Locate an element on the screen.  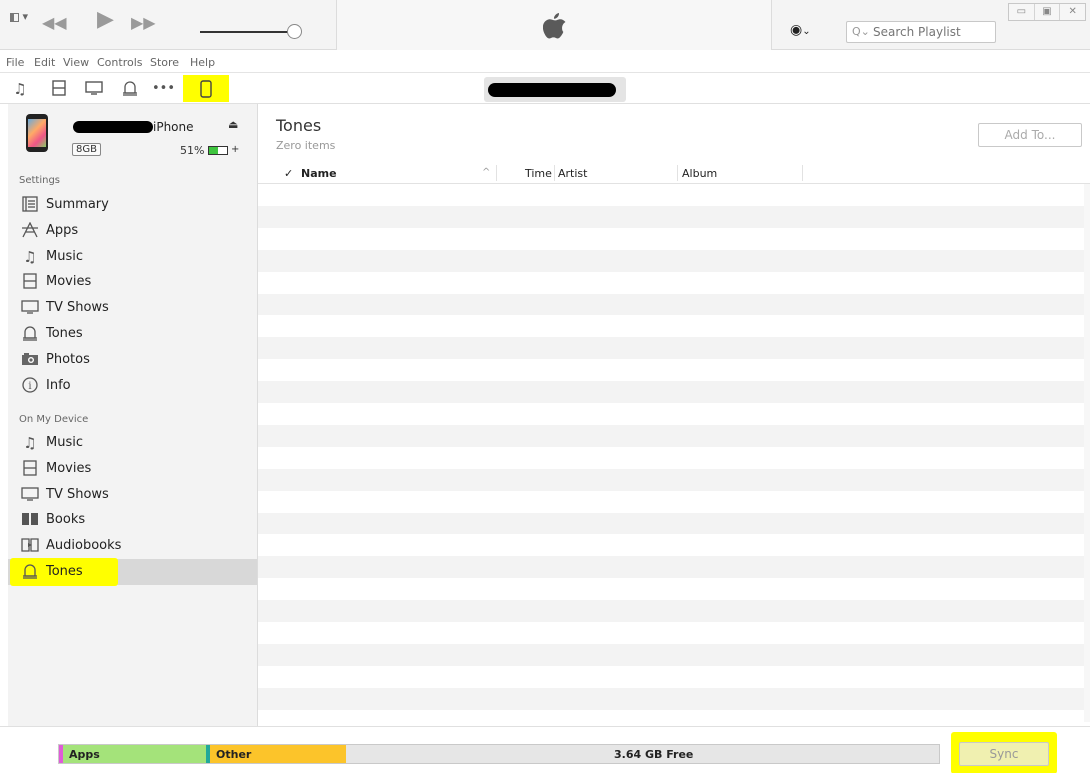
battery-percent: 51% is located at coordinates (192, 150).